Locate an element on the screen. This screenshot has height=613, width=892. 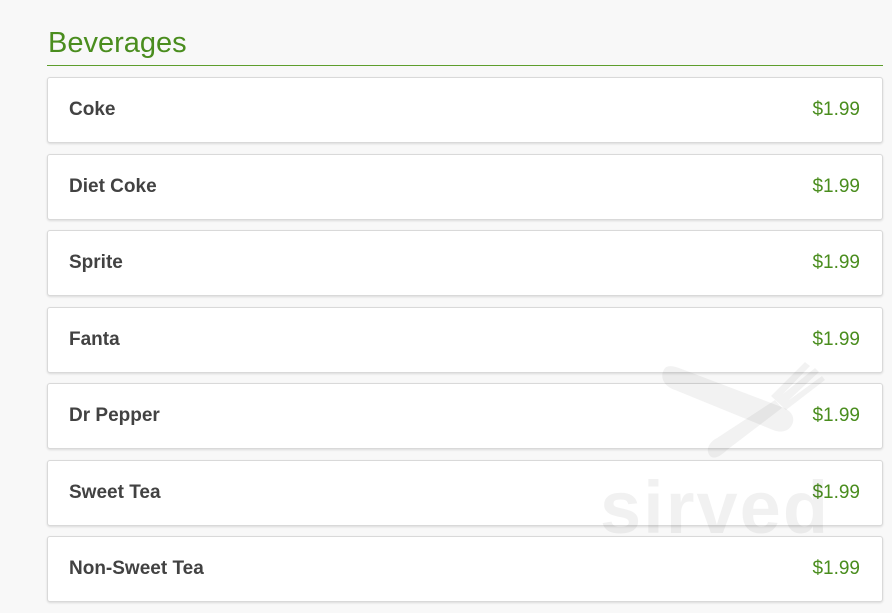
menu-item-name: Sweet Tea is located at coordinates (115, 492).